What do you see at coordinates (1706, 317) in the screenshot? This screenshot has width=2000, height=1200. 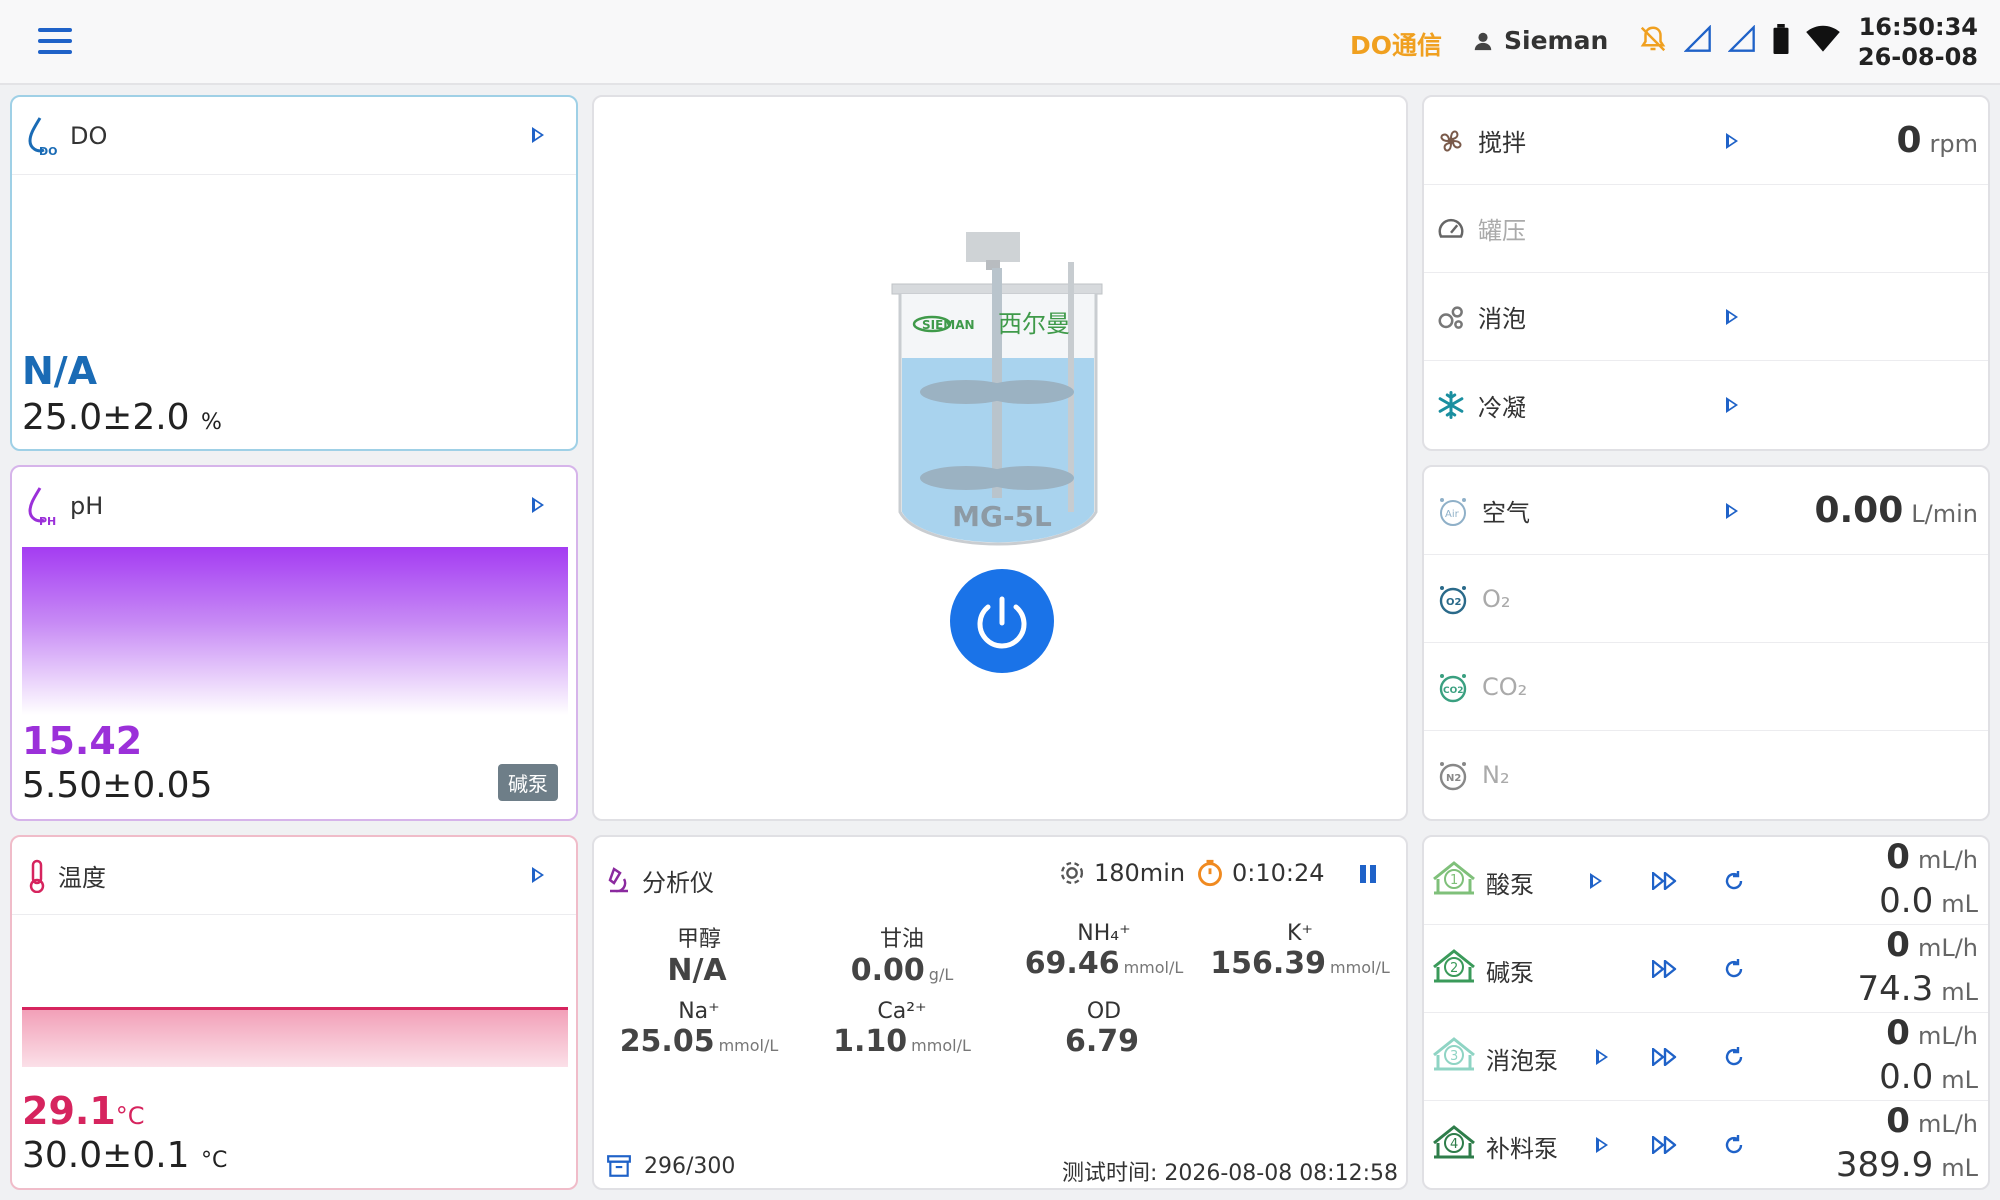 I see `antifoam-row: 消泡` at bounding box center [1706, 317].